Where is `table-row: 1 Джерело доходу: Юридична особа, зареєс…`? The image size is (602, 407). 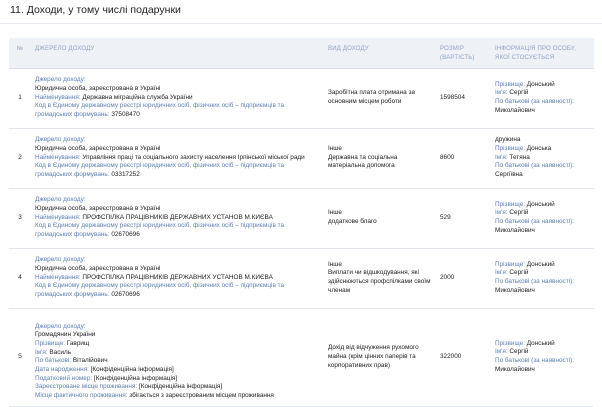
table-row: 1 Джерело доходу: Юридична особа, зареєс… is located at coordinates (301, 98).